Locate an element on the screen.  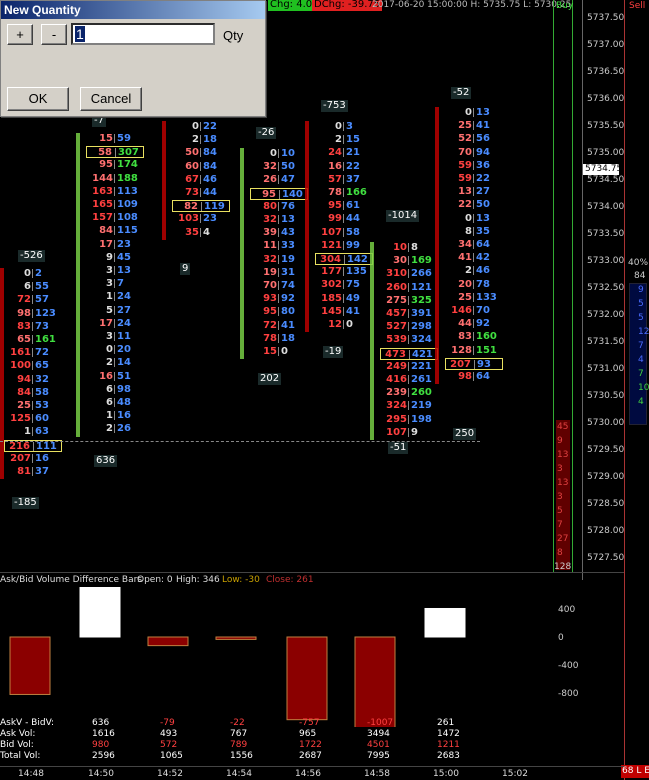
bid-volume: 100 is located at coordinates (20, 366).